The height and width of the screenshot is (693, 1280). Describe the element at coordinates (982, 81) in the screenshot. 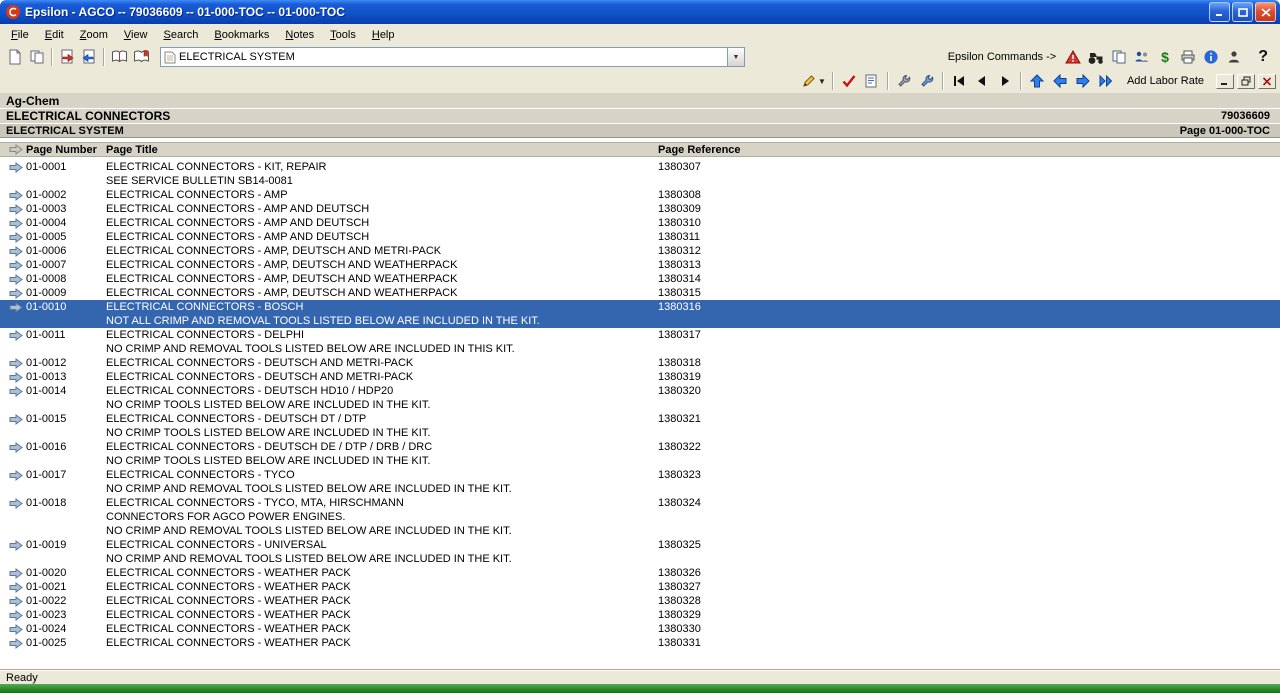

I see `prev-page-icon` at that location.